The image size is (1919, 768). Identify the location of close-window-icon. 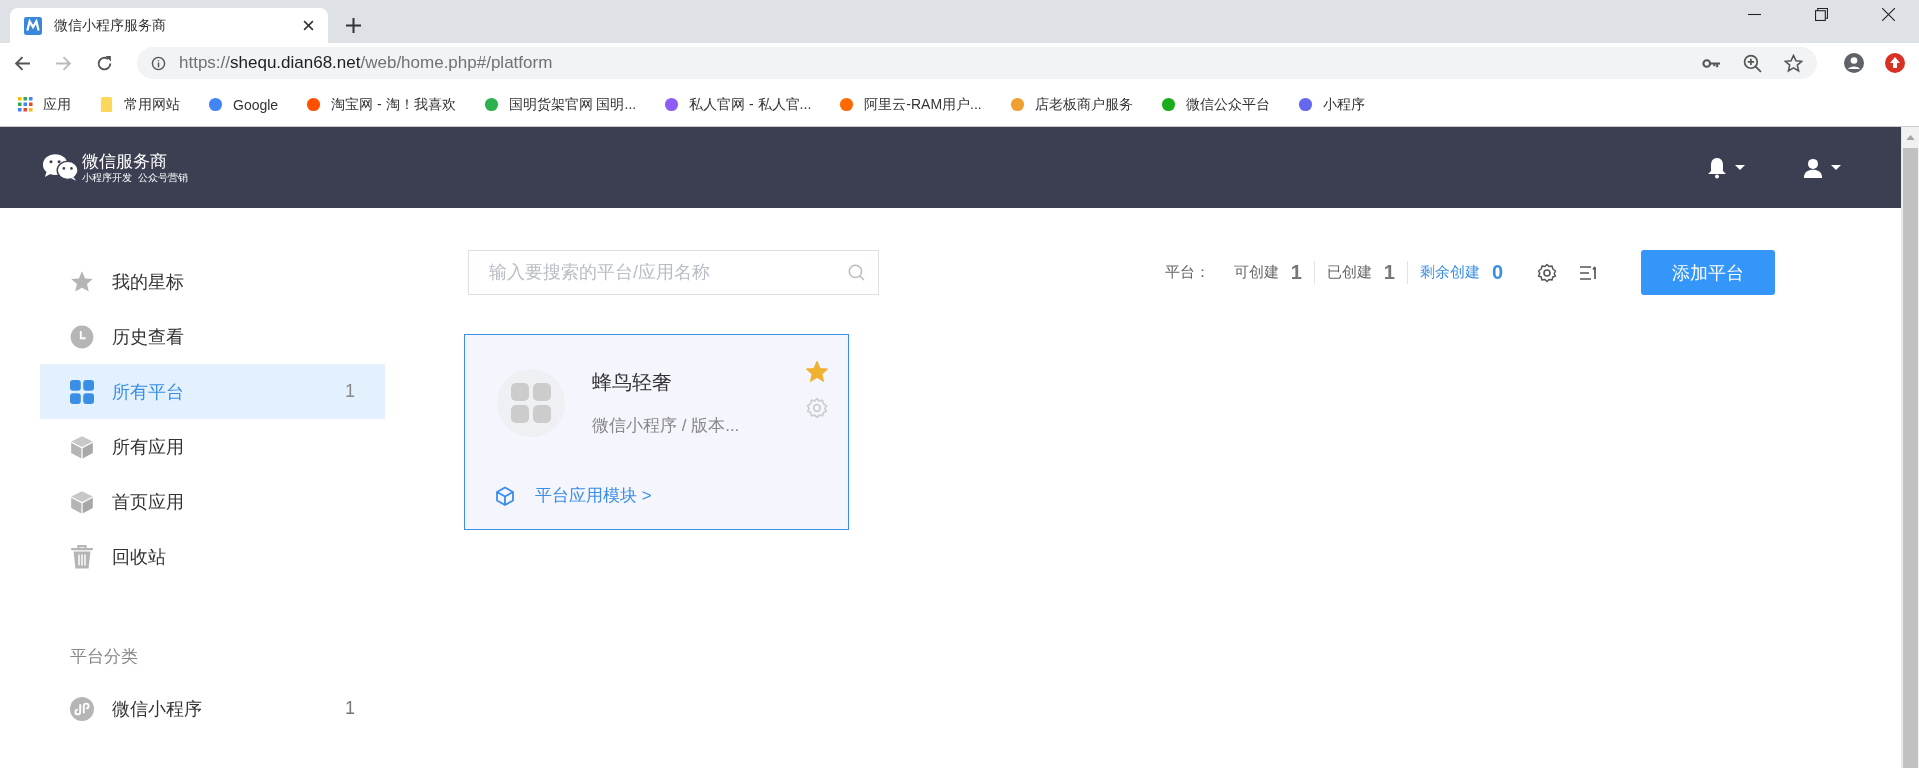
(1888, 14).